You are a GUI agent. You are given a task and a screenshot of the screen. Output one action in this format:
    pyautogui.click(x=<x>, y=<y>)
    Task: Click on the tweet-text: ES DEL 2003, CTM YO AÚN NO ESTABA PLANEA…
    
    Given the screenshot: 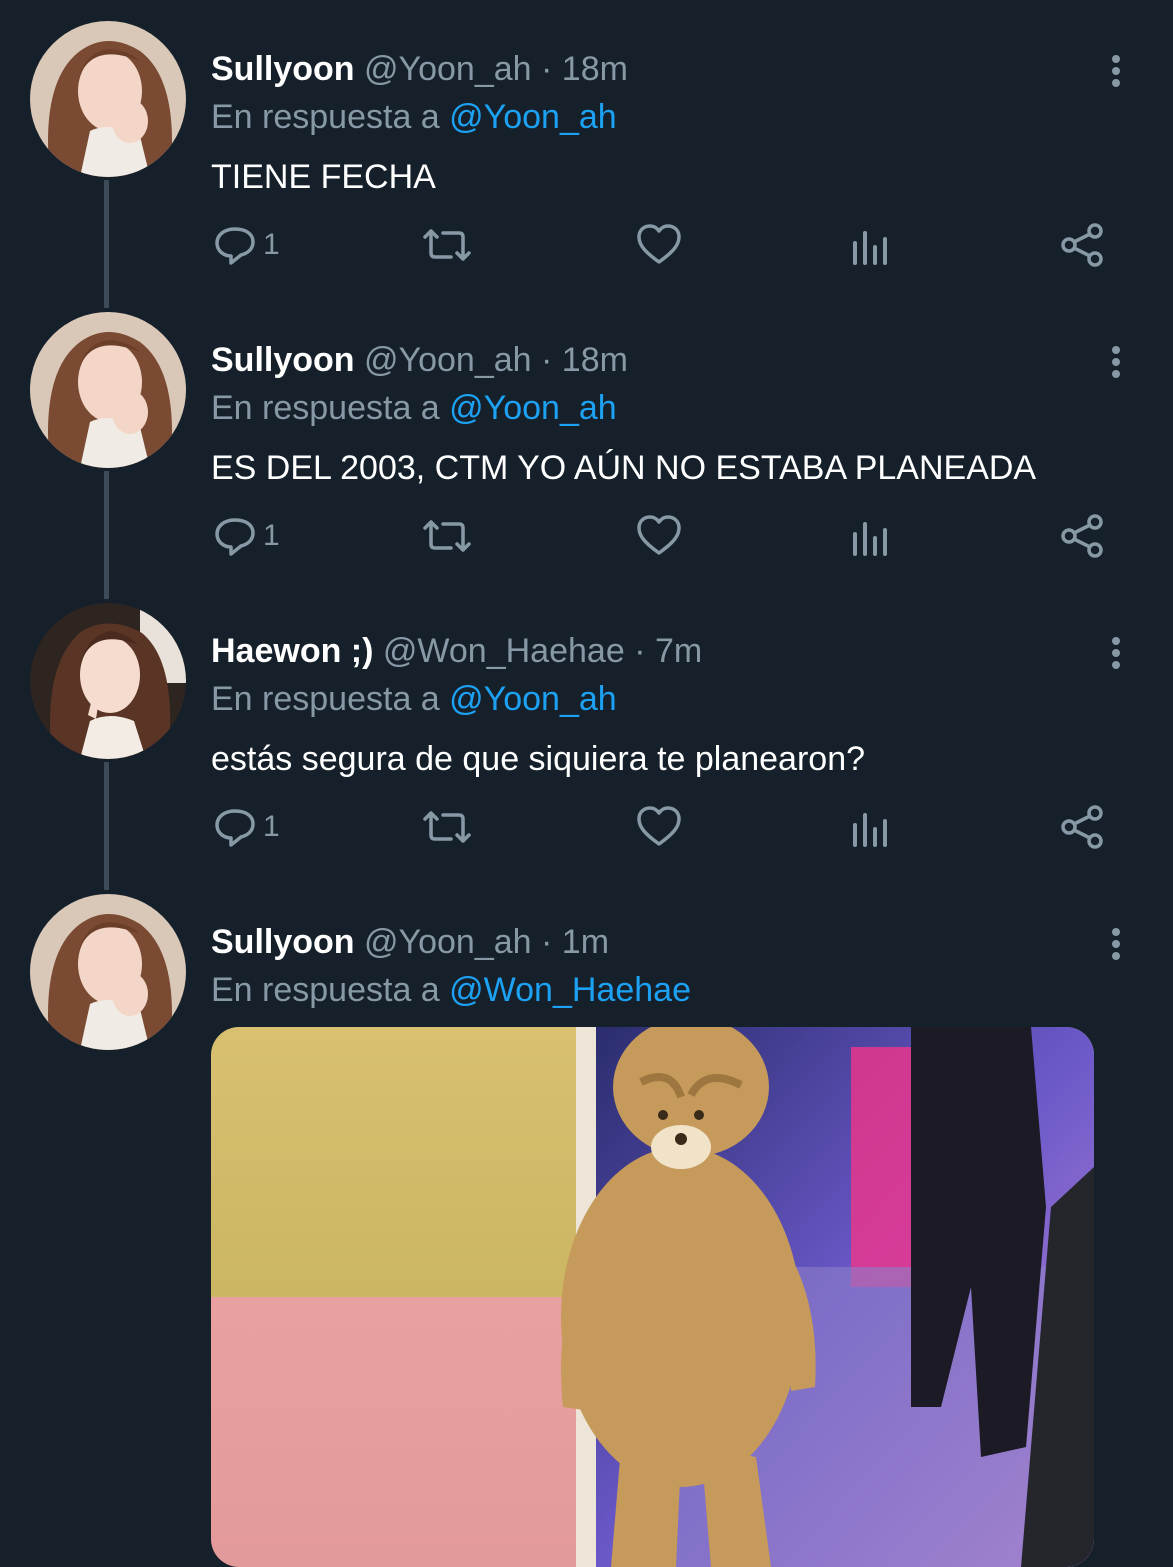 What is the action you would take?
    pyautogui.click(x=624, y=468)
    